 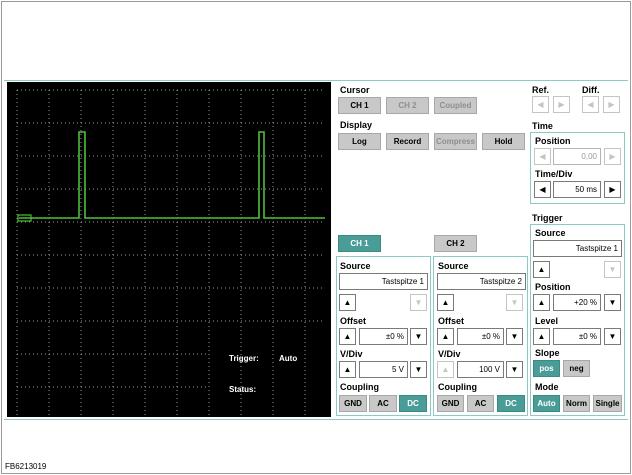 I want to click on trigger-slope-pos-button: pos, so click(x=546, y=368).